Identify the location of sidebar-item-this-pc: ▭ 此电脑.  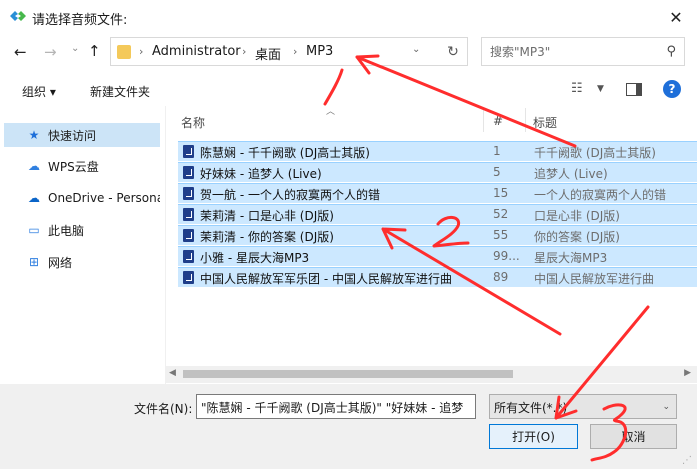
(82, 230).